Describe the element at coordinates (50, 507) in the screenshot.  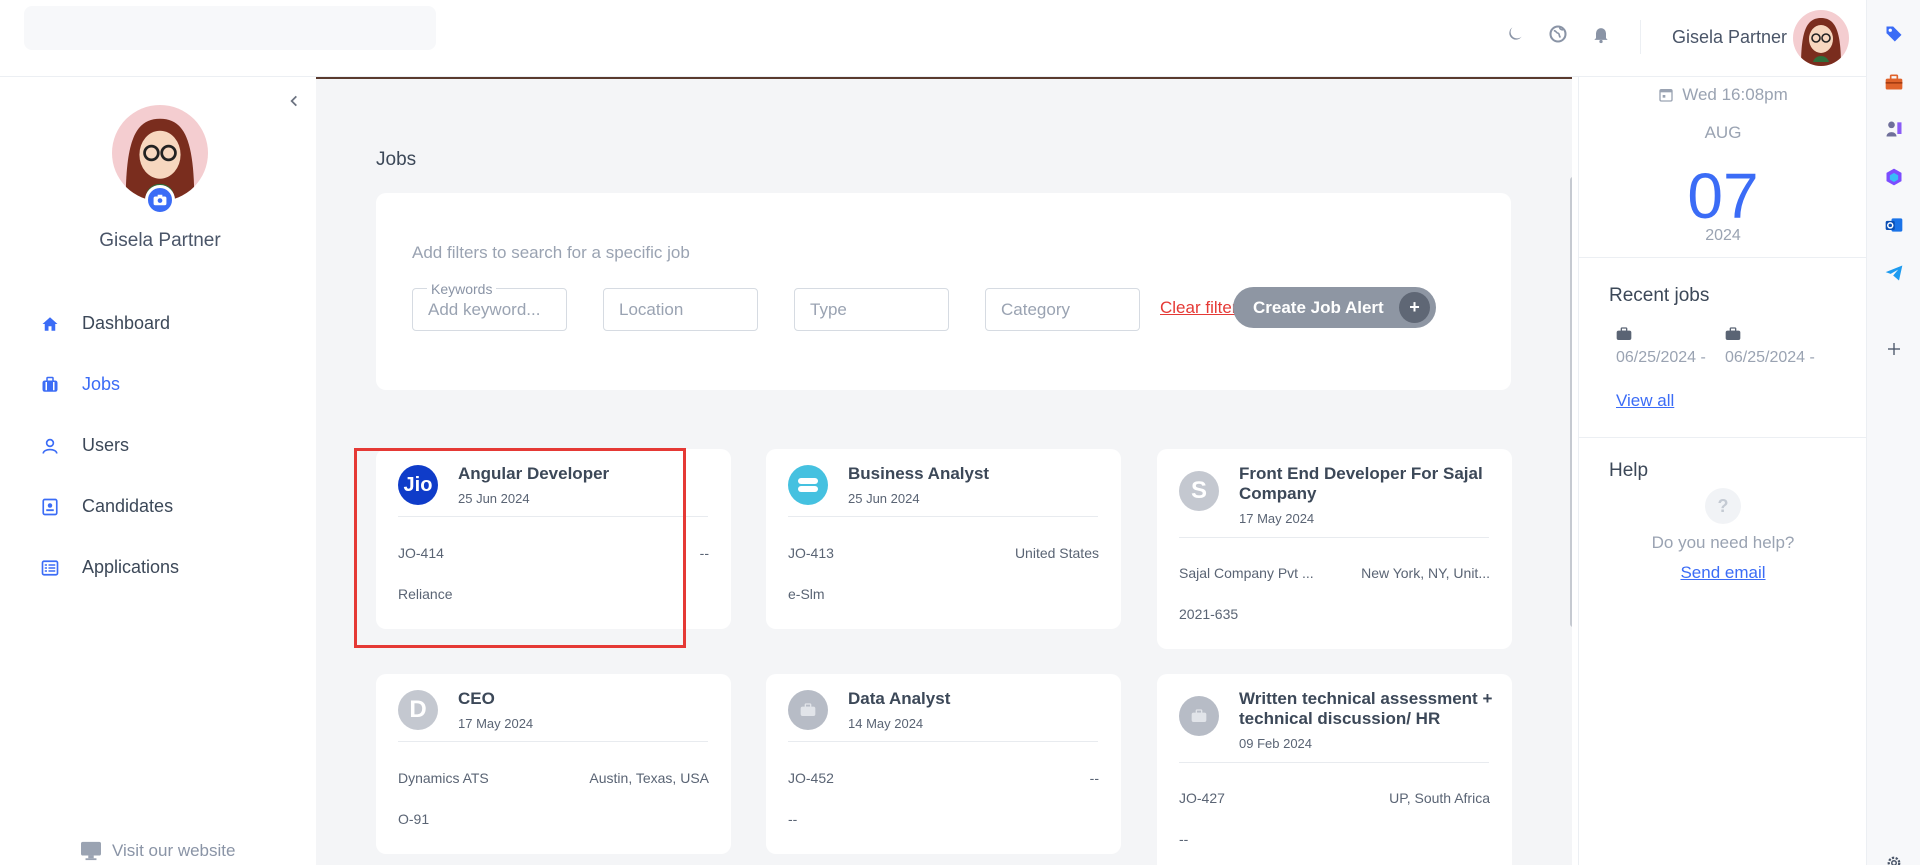
I see `id-card-icon` at that location.